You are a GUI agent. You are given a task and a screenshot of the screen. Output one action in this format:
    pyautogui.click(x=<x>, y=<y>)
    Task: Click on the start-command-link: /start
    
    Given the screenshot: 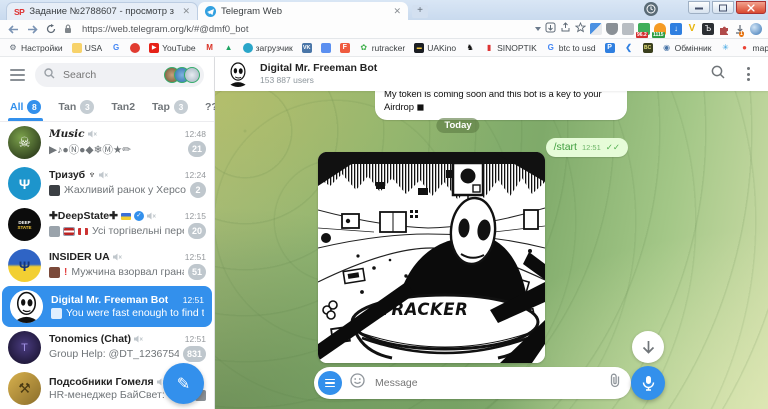 What is the action you would take?
    pyautogui.click(x=565, y=147)
    